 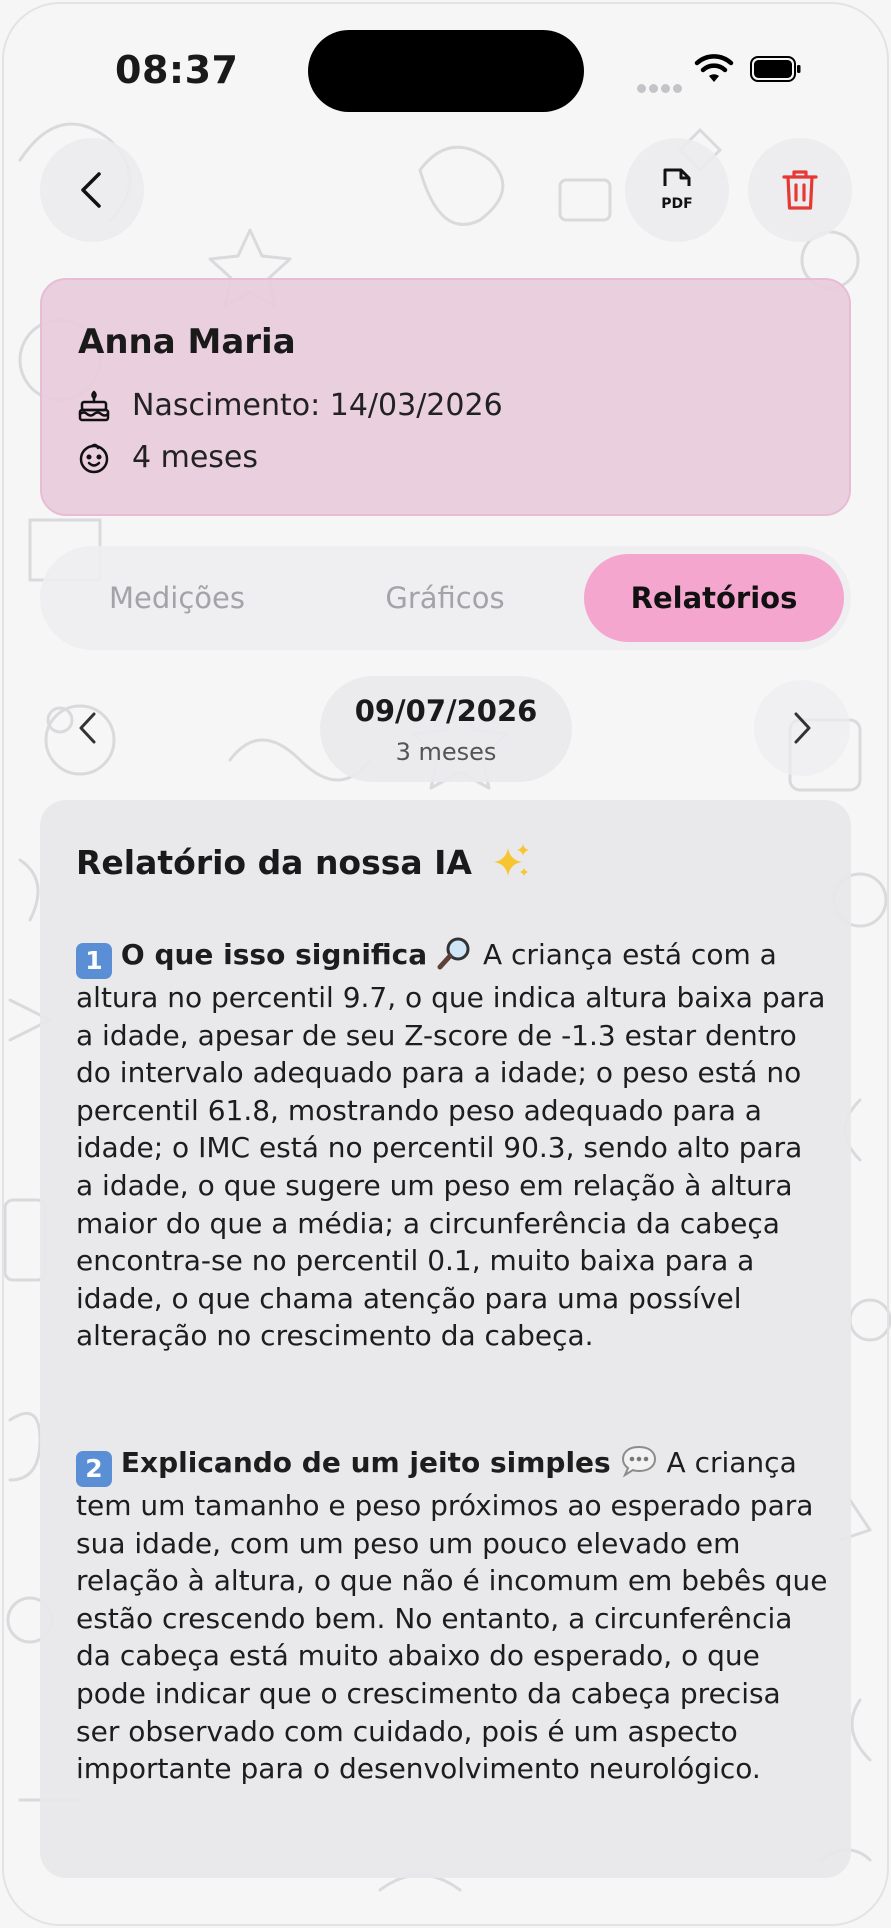 I want to click on cellular-signal-icon, so click(x=661, y=87).